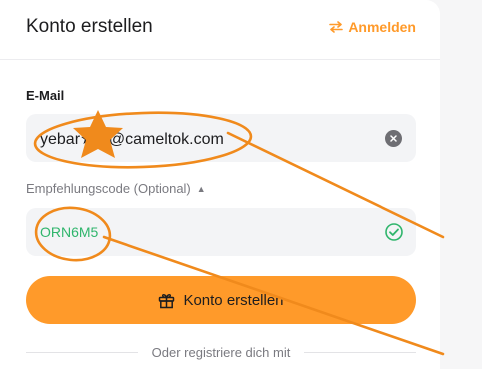 Image resolution: width=482 pixels, height=369 pixels. What do you see at coordinates (393, 138) in the screenshot?
I see `clear-icon` at bounding box center [393, 138].